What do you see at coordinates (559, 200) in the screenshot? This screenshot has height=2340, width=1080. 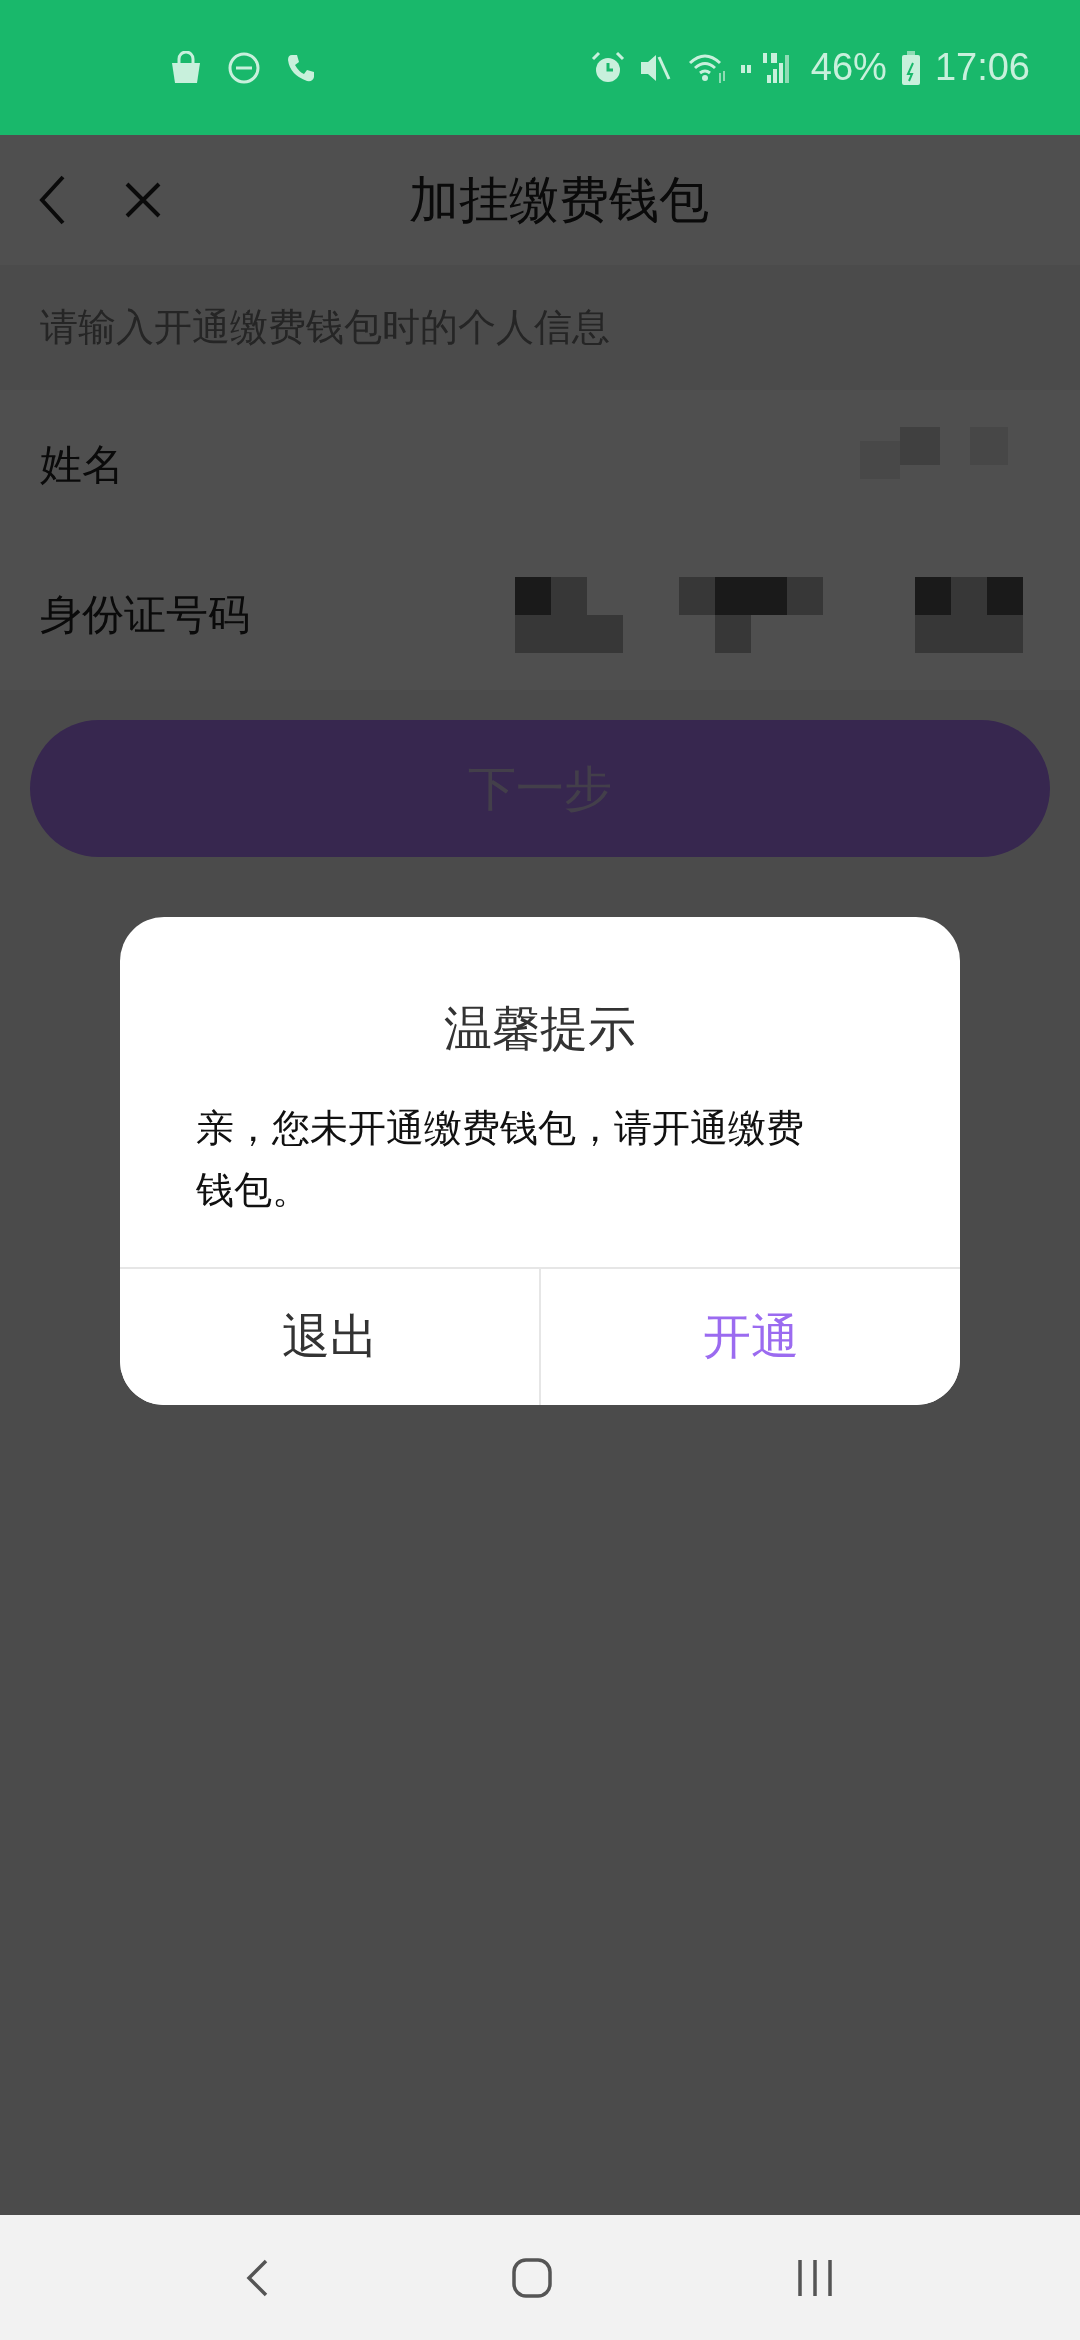 I see `page-title: 加挂缴费钱包` at bounding box center [559, 200].